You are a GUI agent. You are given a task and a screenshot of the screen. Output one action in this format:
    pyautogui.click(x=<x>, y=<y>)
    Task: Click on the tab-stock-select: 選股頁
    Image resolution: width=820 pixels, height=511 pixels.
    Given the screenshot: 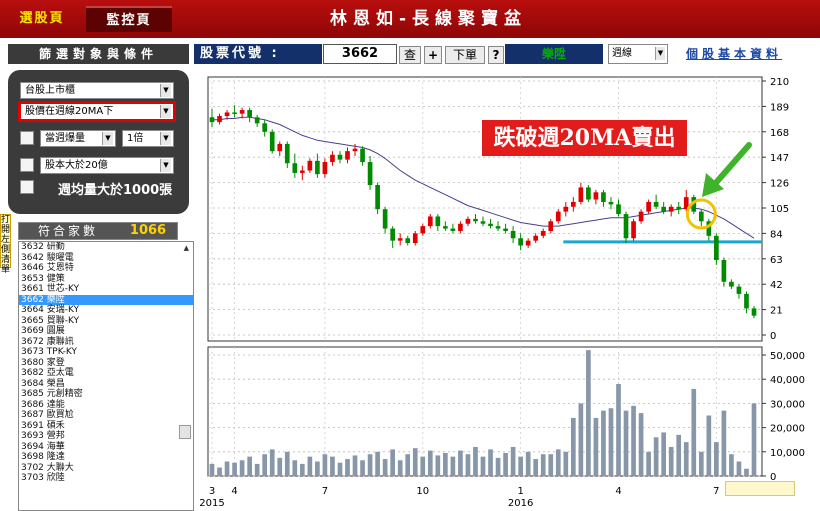 What is the action you would take?
    pyautogui.click(x=42, y=19)
    